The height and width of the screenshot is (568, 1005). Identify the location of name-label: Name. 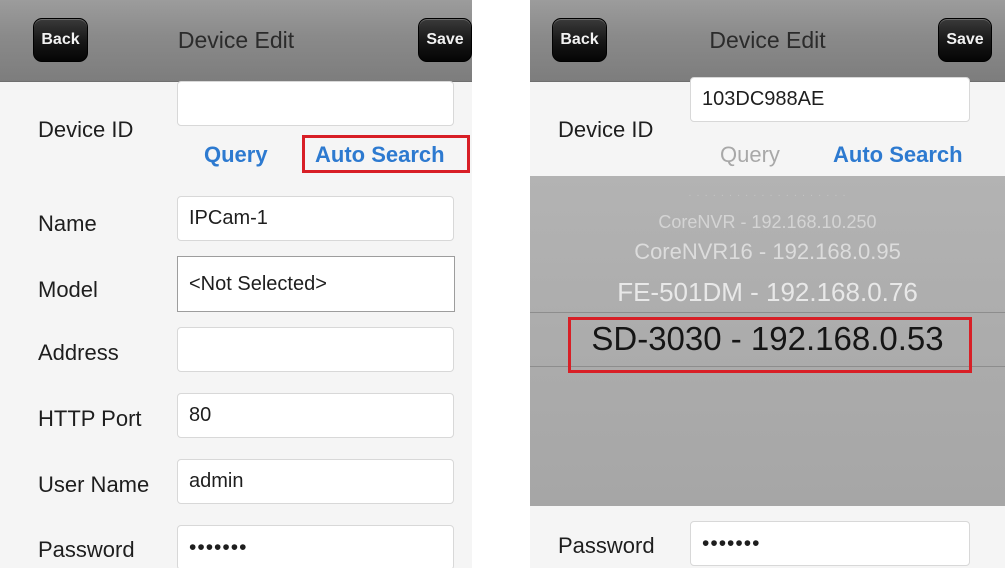
(67, 223).